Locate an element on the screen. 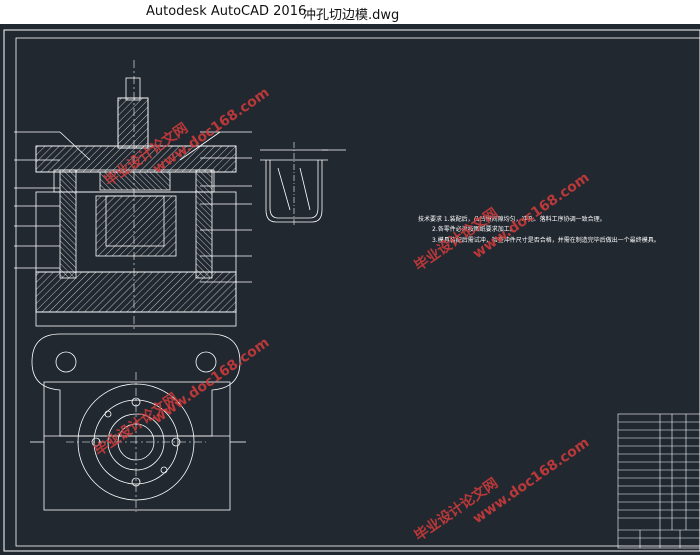  title-bar: Autodesk AutoCAD 2016 冲孔切边模.dwg is located at coordinates (350, 12).